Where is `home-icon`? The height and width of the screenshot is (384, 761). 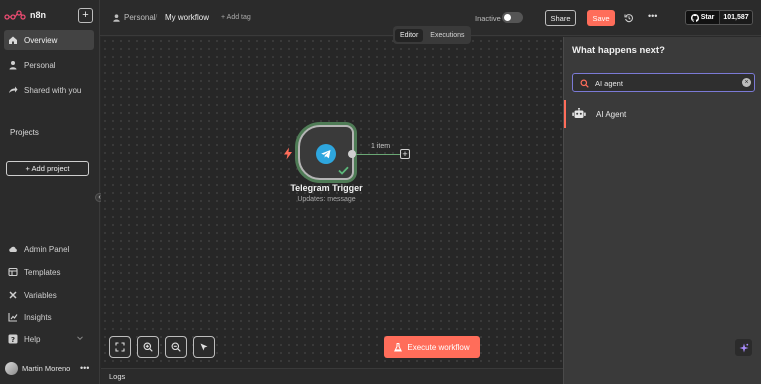
home-icon is located at coordinates (13, 40).